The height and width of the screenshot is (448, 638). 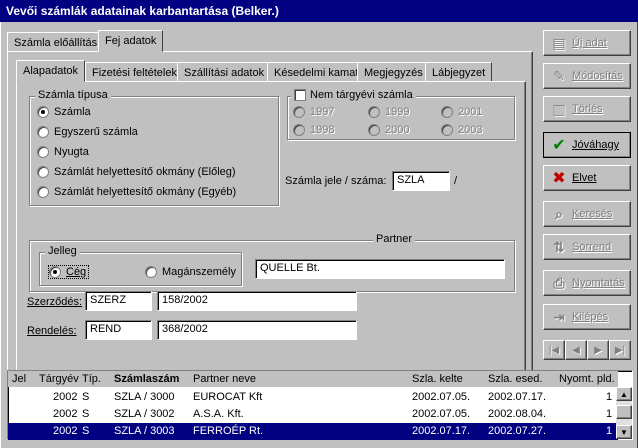 I want to click on tab-szallitasi-adatok: Szállítási adatok, so click(x=224, y=72).